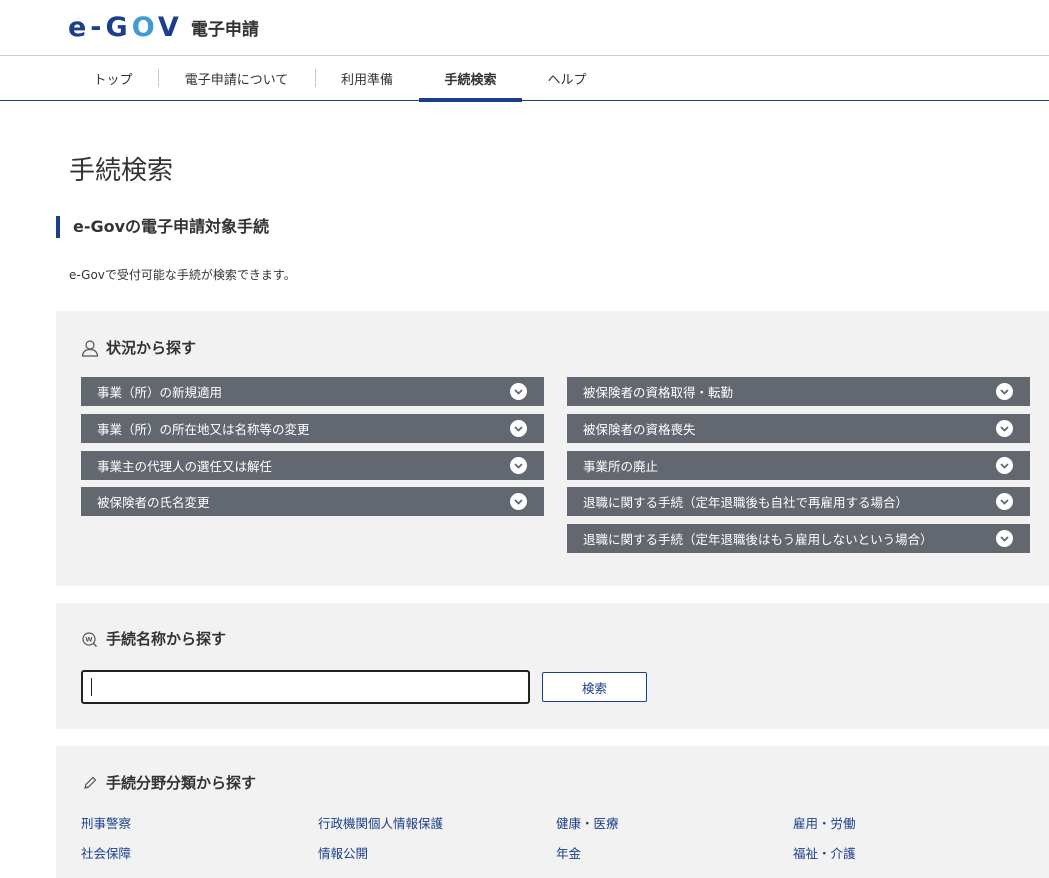  Describe the element at coordinates (594, 687) in the screenshot. I see `search-button: 検索` at that location.